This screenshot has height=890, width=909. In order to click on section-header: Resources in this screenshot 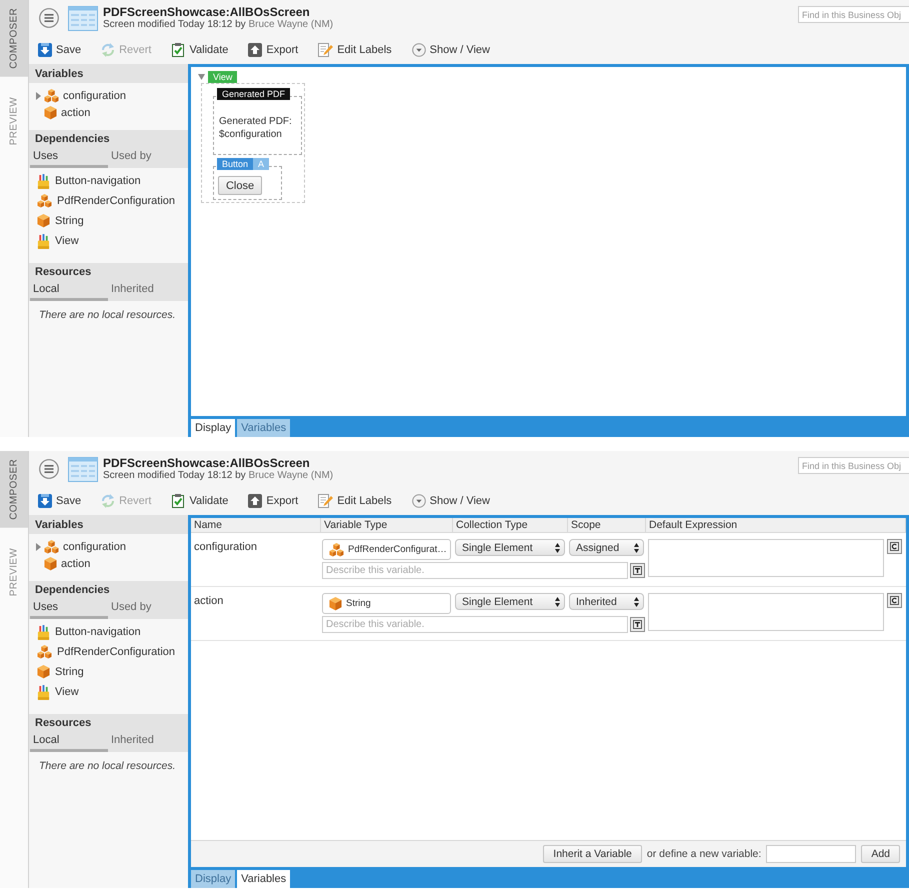, I will do `click(108, 722)`.